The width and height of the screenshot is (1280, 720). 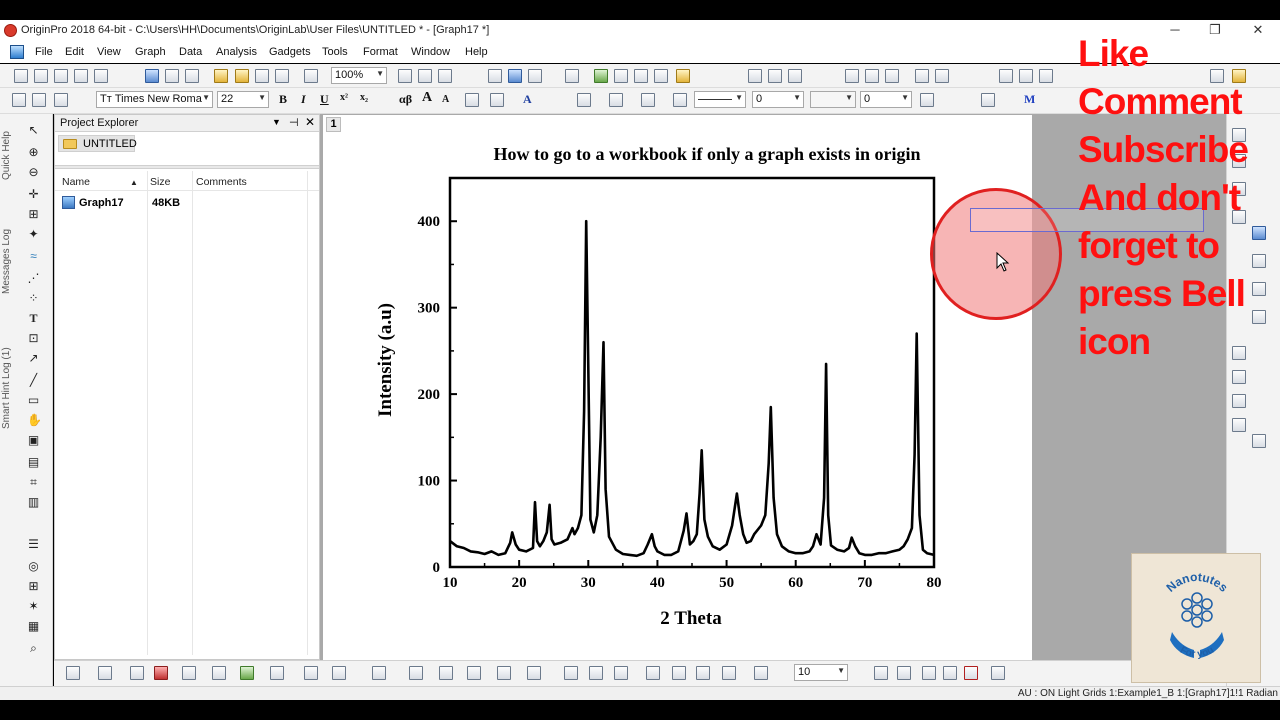 What do you see at coordinates (927, 100) in the screenshot?
I see `grid-pattern-icon` at bounding box center [927, 100].